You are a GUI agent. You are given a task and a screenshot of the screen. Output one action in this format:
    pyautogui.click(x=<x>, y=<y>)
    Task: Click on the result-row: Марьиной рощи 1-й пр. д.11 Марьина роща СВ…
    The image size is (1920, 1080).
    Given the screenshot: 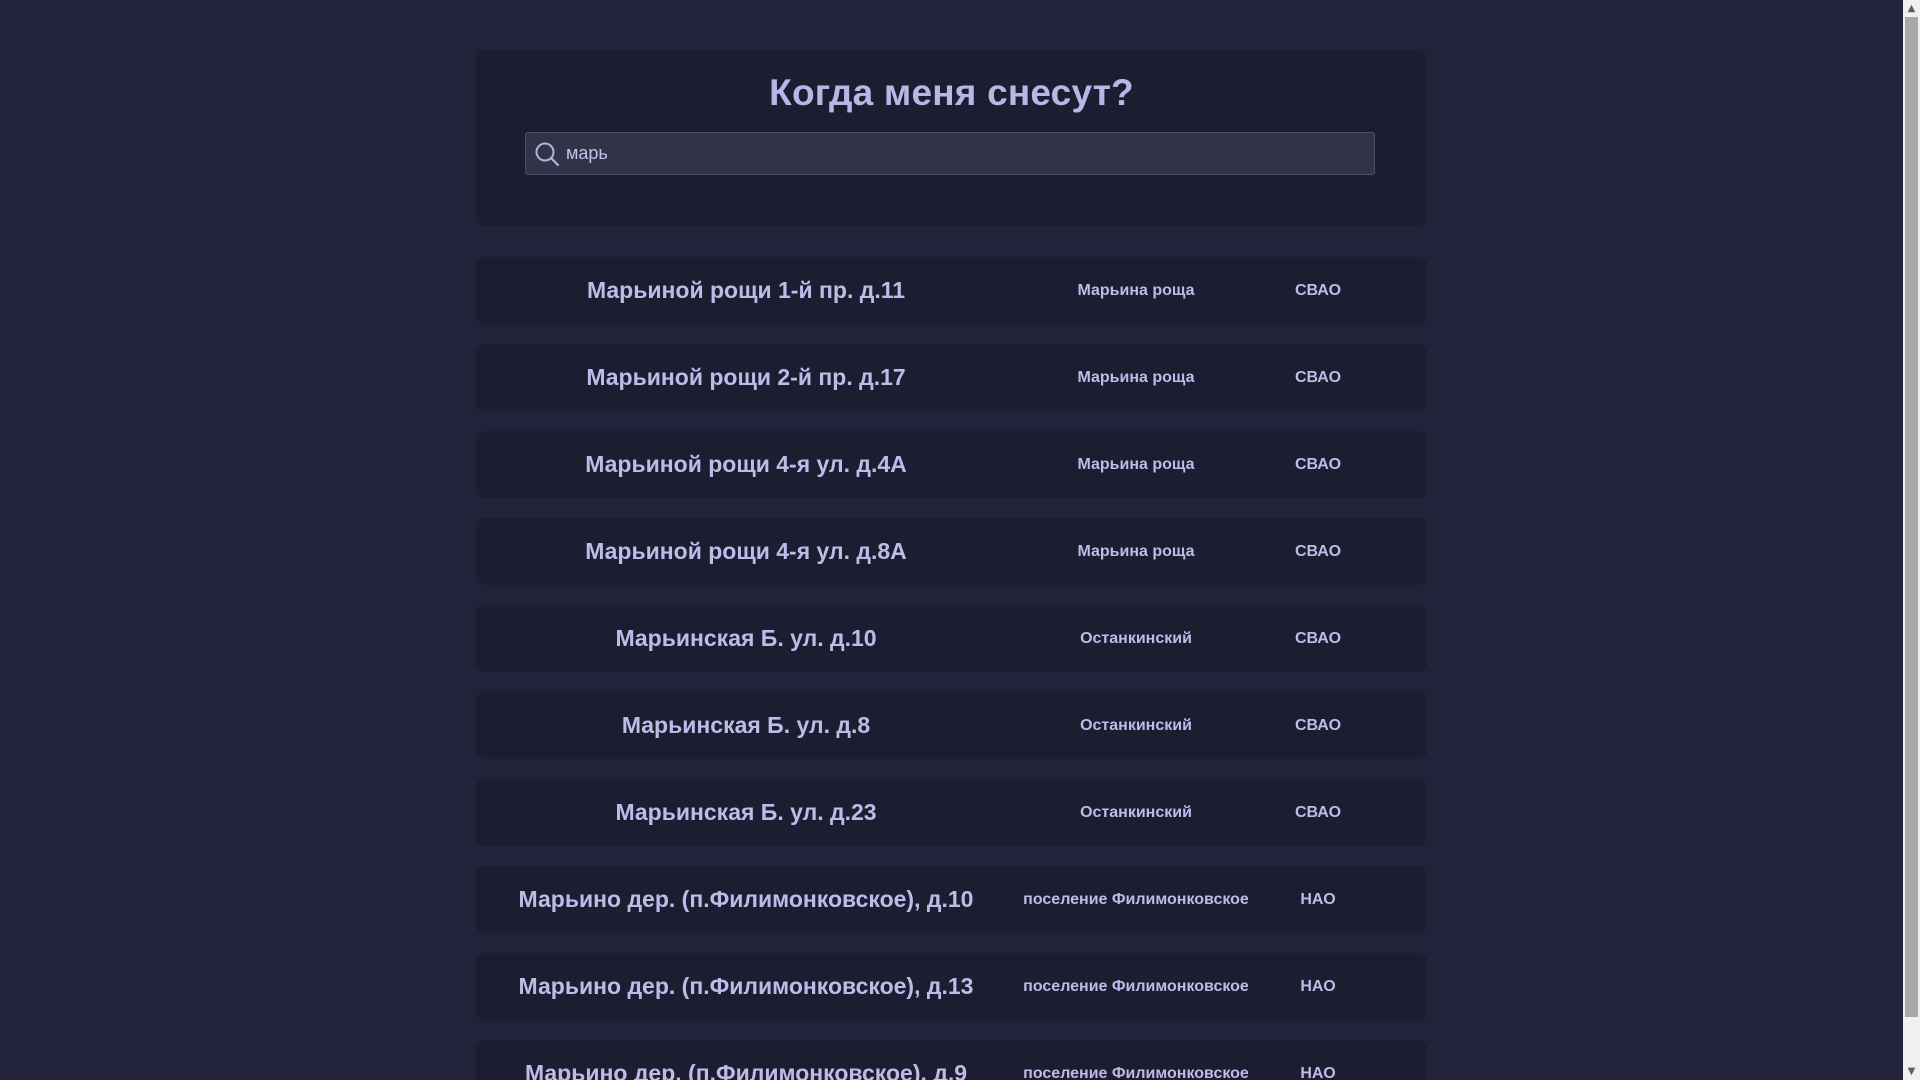 What is the action you would take?
    pyautogui.click(x=951, y=290)
    